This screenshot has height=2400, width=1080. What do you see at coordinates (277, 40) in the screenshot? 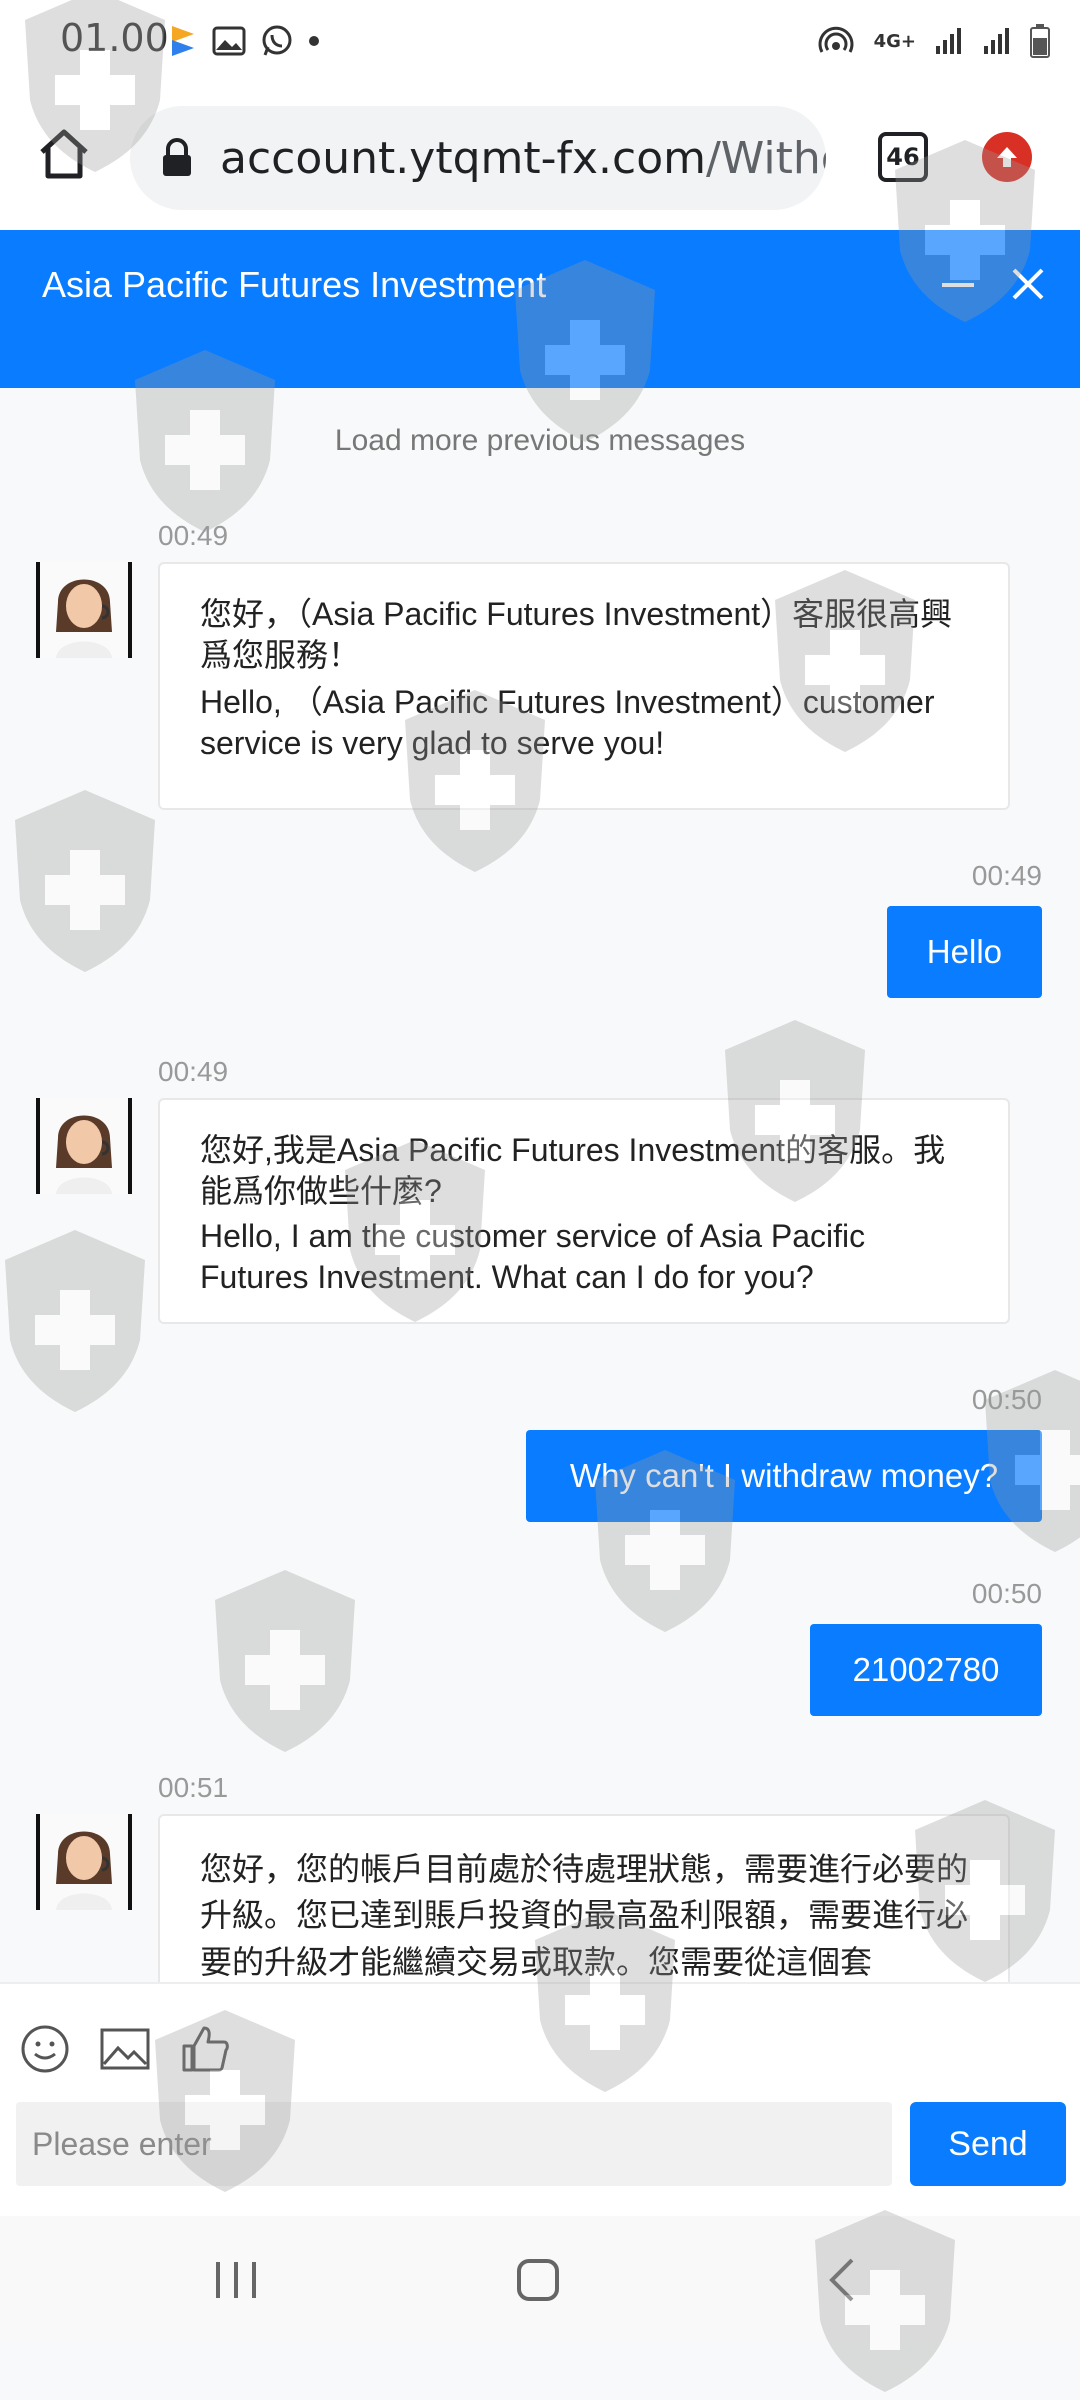
I see `whatsapp-icon` at bounding box center [277, 40].